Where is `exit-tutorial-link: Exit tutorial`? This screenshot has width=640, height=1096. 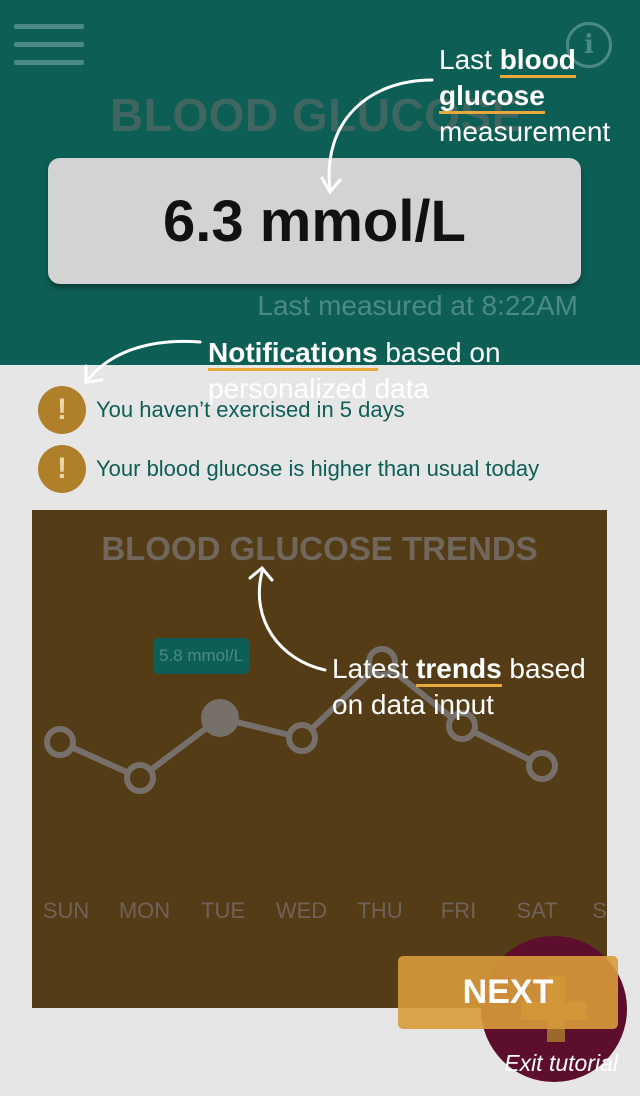
exit-tutorial-link: Exit tutorial is located at coordinates (561, 1063).